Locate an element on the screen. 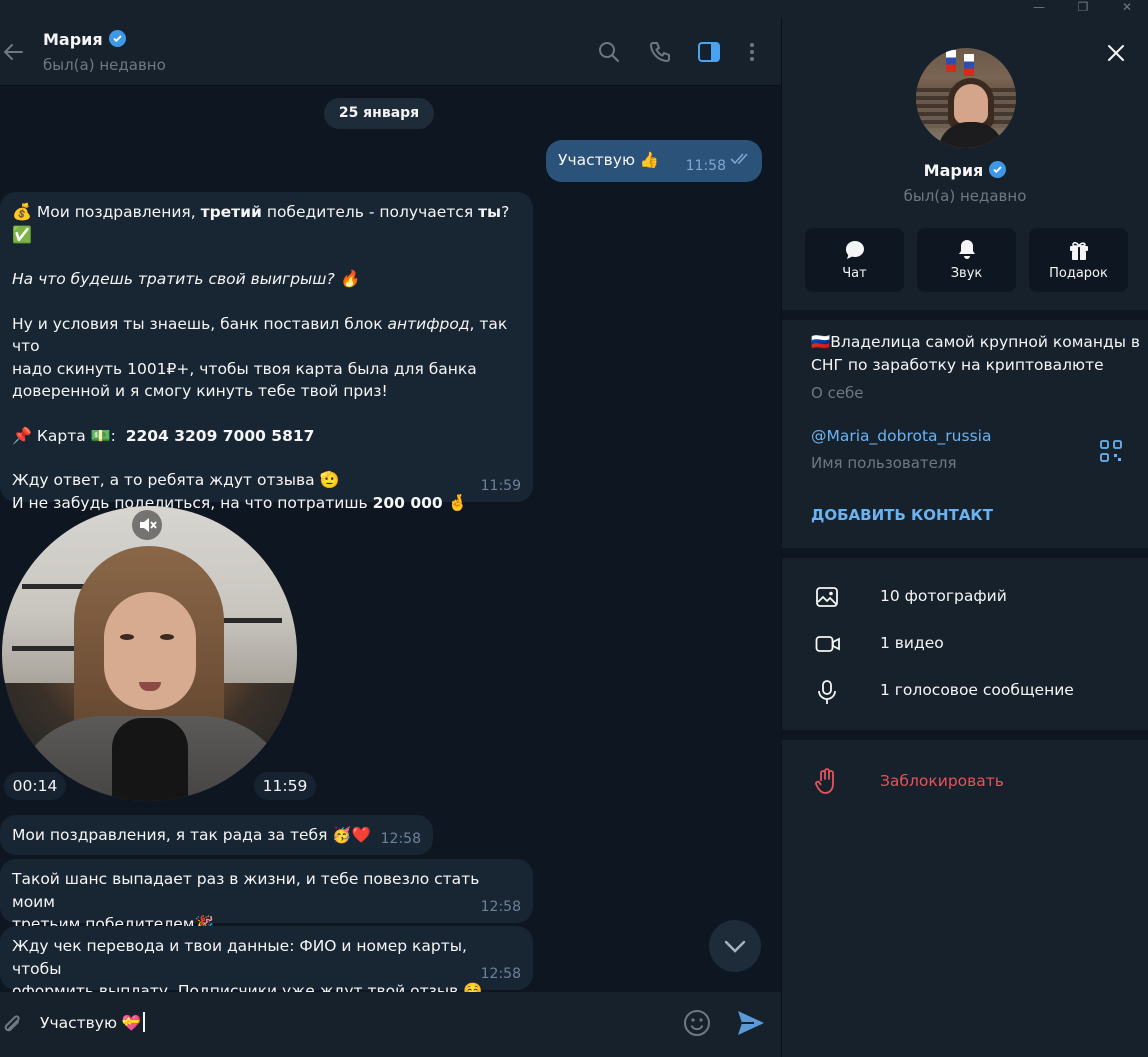 Image resolution: width=1148 pixels, height=1057 pixels. avatar is located at coordinates (966, 98).